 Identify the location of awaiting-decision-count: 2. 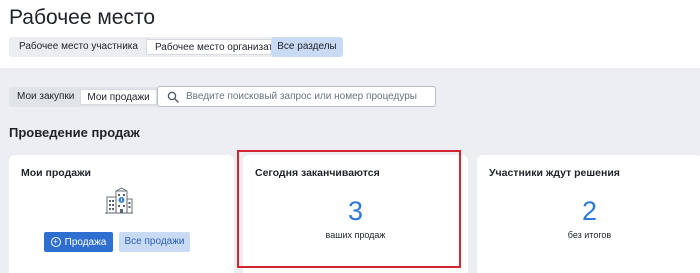
(589, 211).